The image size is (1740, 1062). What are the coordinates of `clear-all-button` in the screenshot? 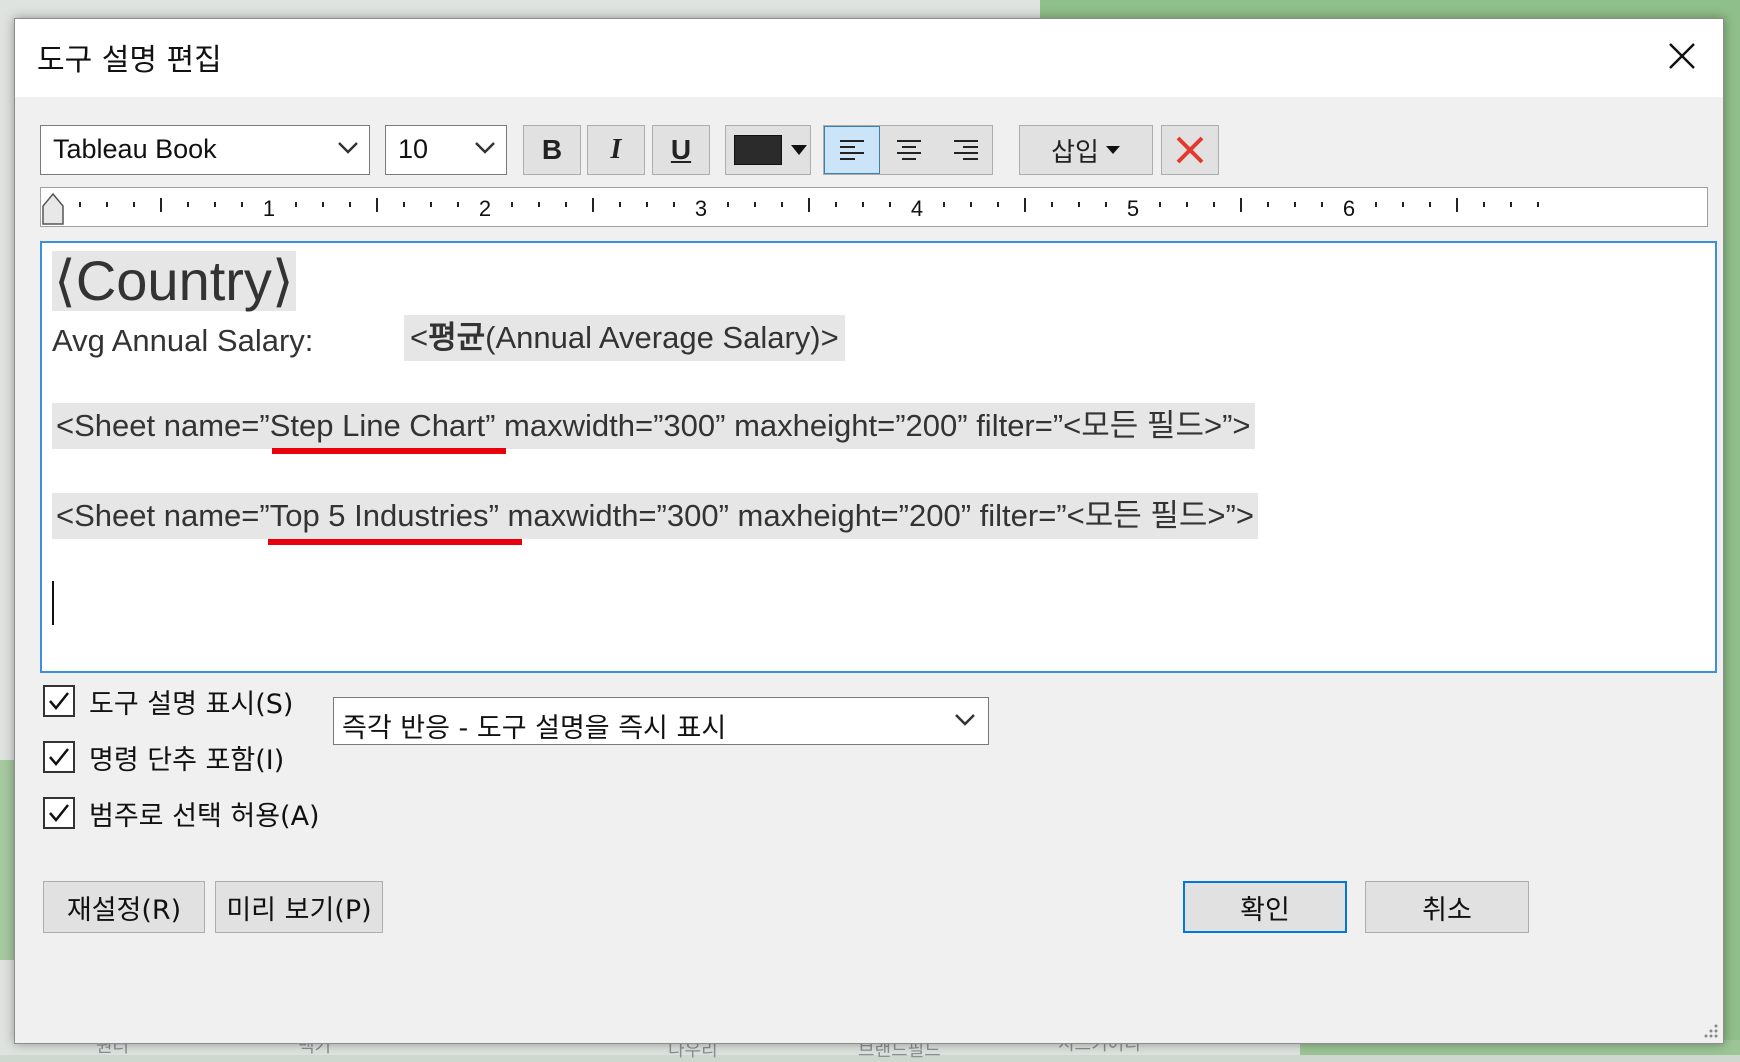 It's located at (1190, 150).